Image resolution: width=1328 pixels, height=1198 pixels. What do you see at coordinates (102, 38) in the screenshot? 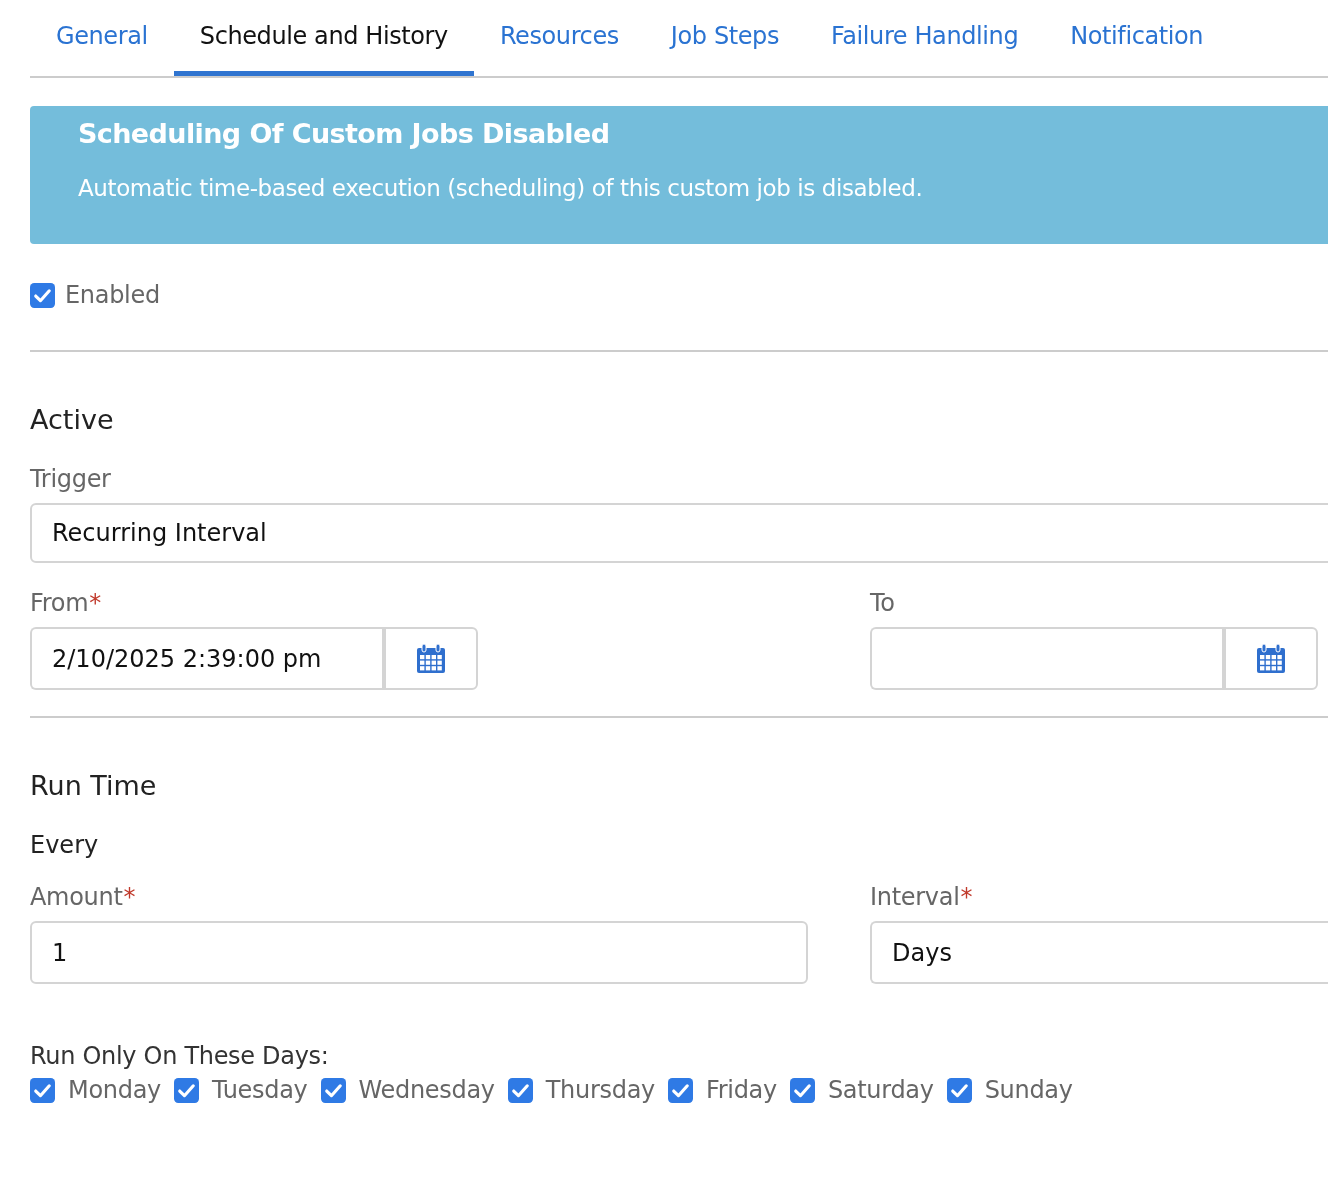
I see `tab: General` at bounding box center [102, 38].